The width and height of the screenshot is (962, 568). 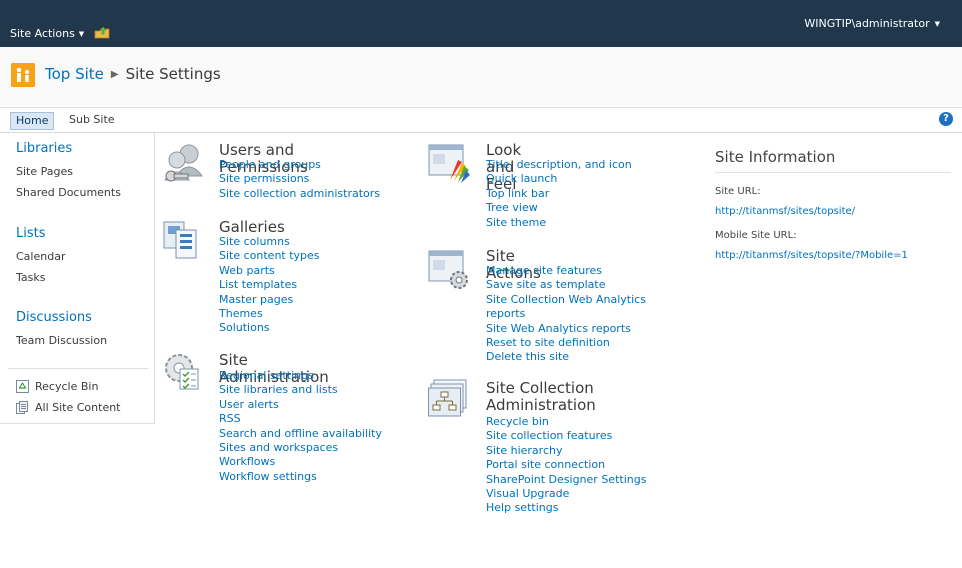 What do you see at coordinates (269, 271) in the screenshot?
I see `web-parts-link: Web parts` at bounding box center [269, 271].